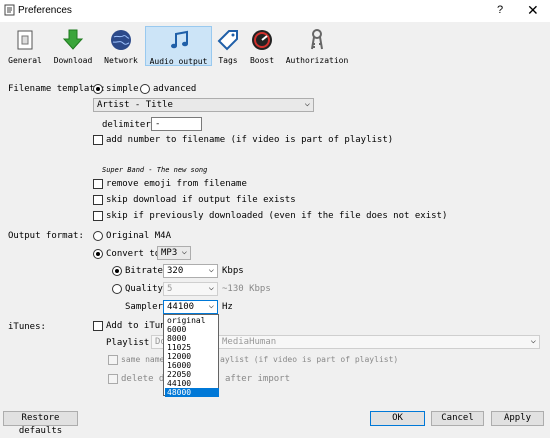 This screenshot has height=438, width=550. I want to click on tab-download: Download, so click(73, 46).